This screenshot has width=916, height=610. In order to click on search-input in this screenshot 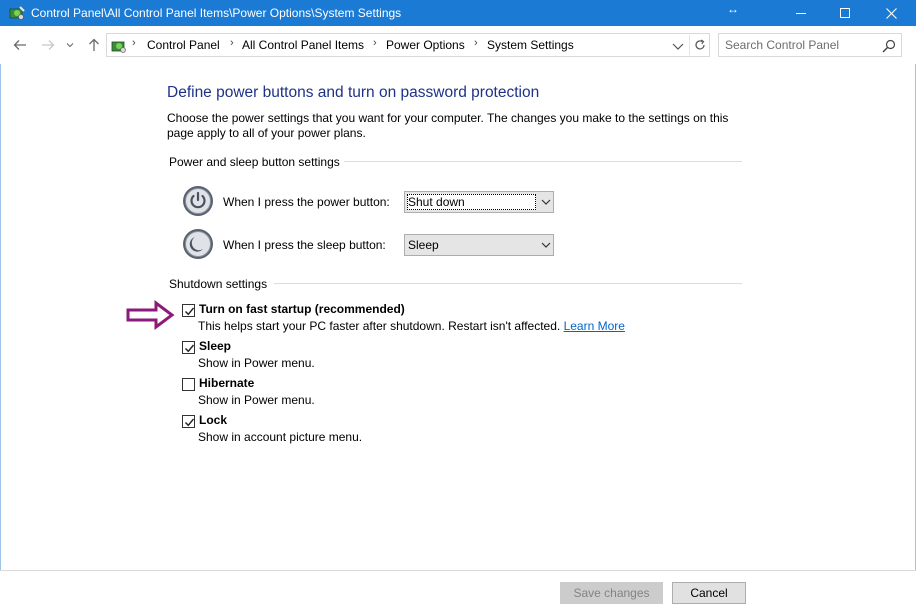, I will do `click(800, 45)`.